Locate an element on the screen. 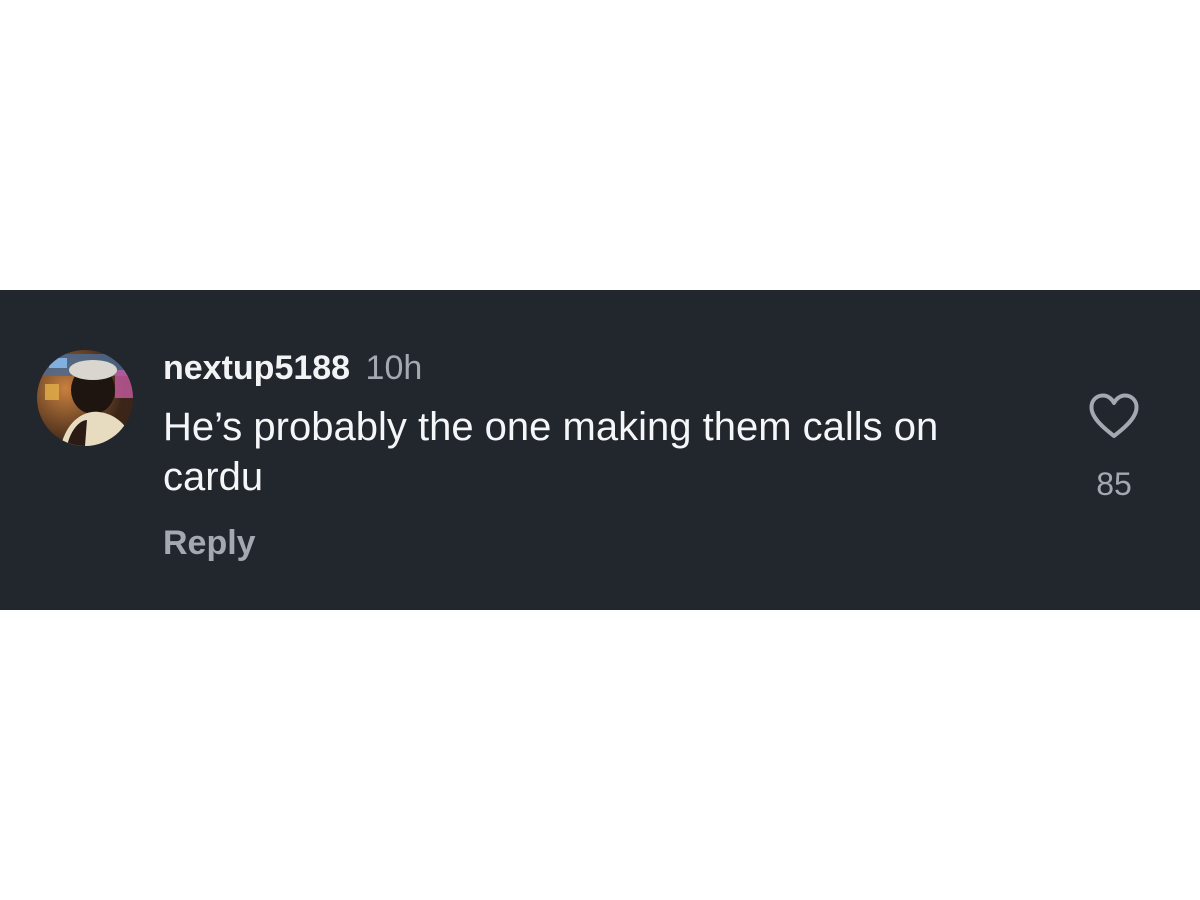 The image size is (1200, 900). like-button is located at coordinates (1114, 416).